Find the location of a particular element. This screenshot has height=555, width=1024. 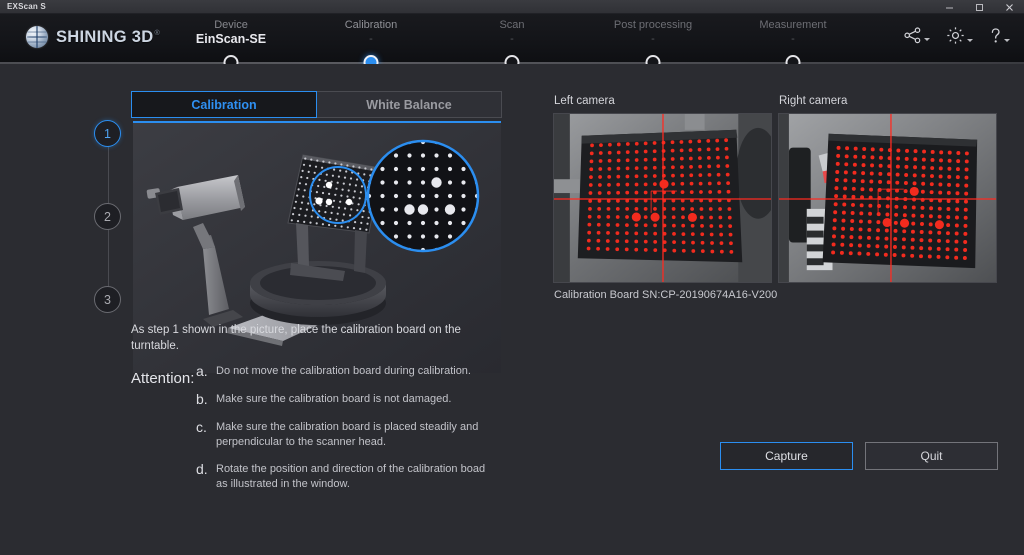

header-icon-group is located at coordinates (956, 35).